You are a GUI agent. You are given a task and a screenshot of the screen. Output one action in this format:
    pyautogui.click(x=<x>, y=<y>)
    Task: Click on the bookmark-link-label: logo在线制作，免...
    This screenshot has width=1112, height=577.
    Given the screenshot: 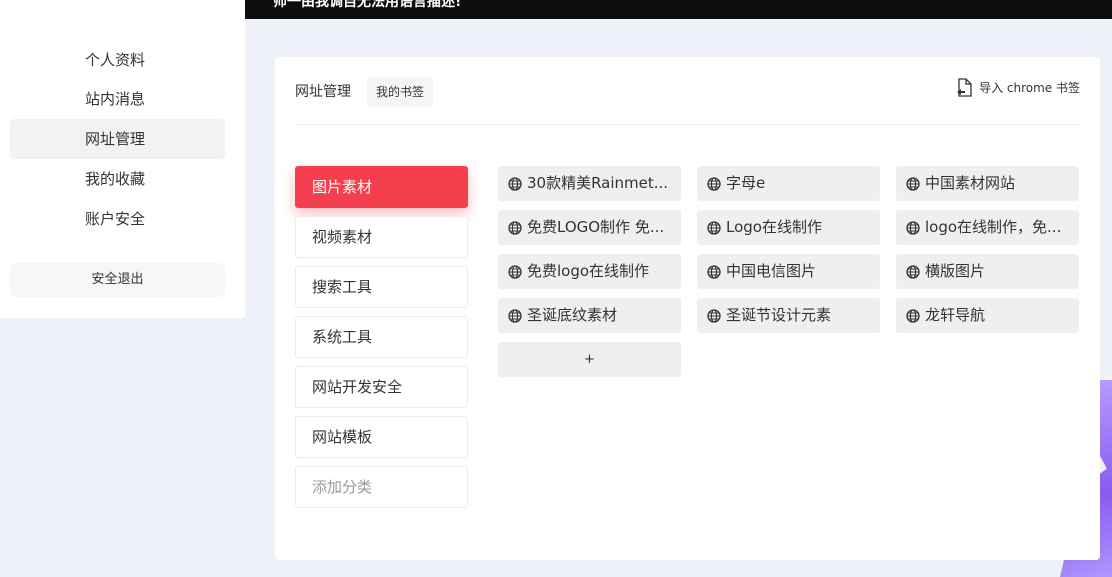 What is the action you would take?
    pyautogui.click(x=993, y=227)
    